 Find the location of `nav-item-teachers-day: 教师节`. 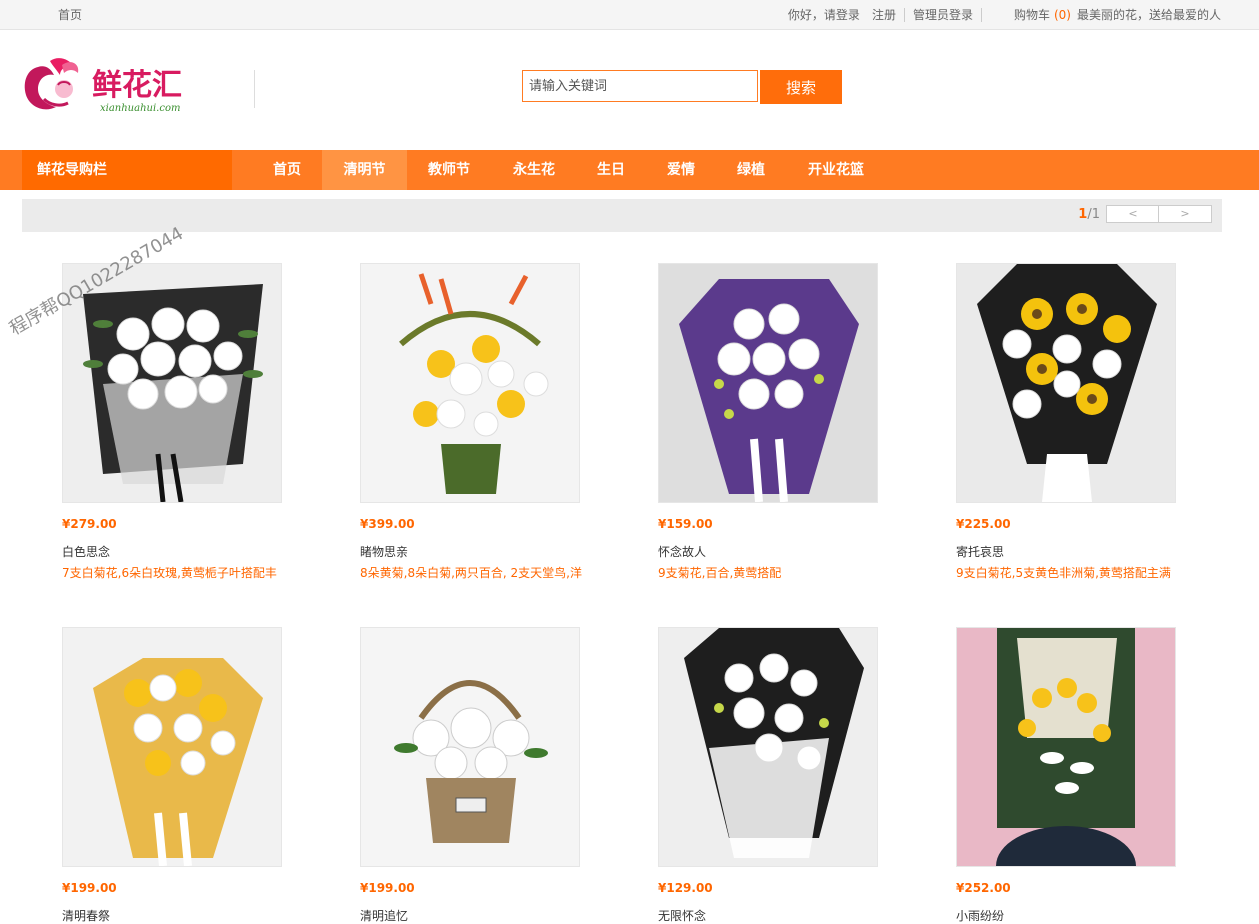

nav-item-teachers-day: 教师节 is located at coordinates (449, 170).